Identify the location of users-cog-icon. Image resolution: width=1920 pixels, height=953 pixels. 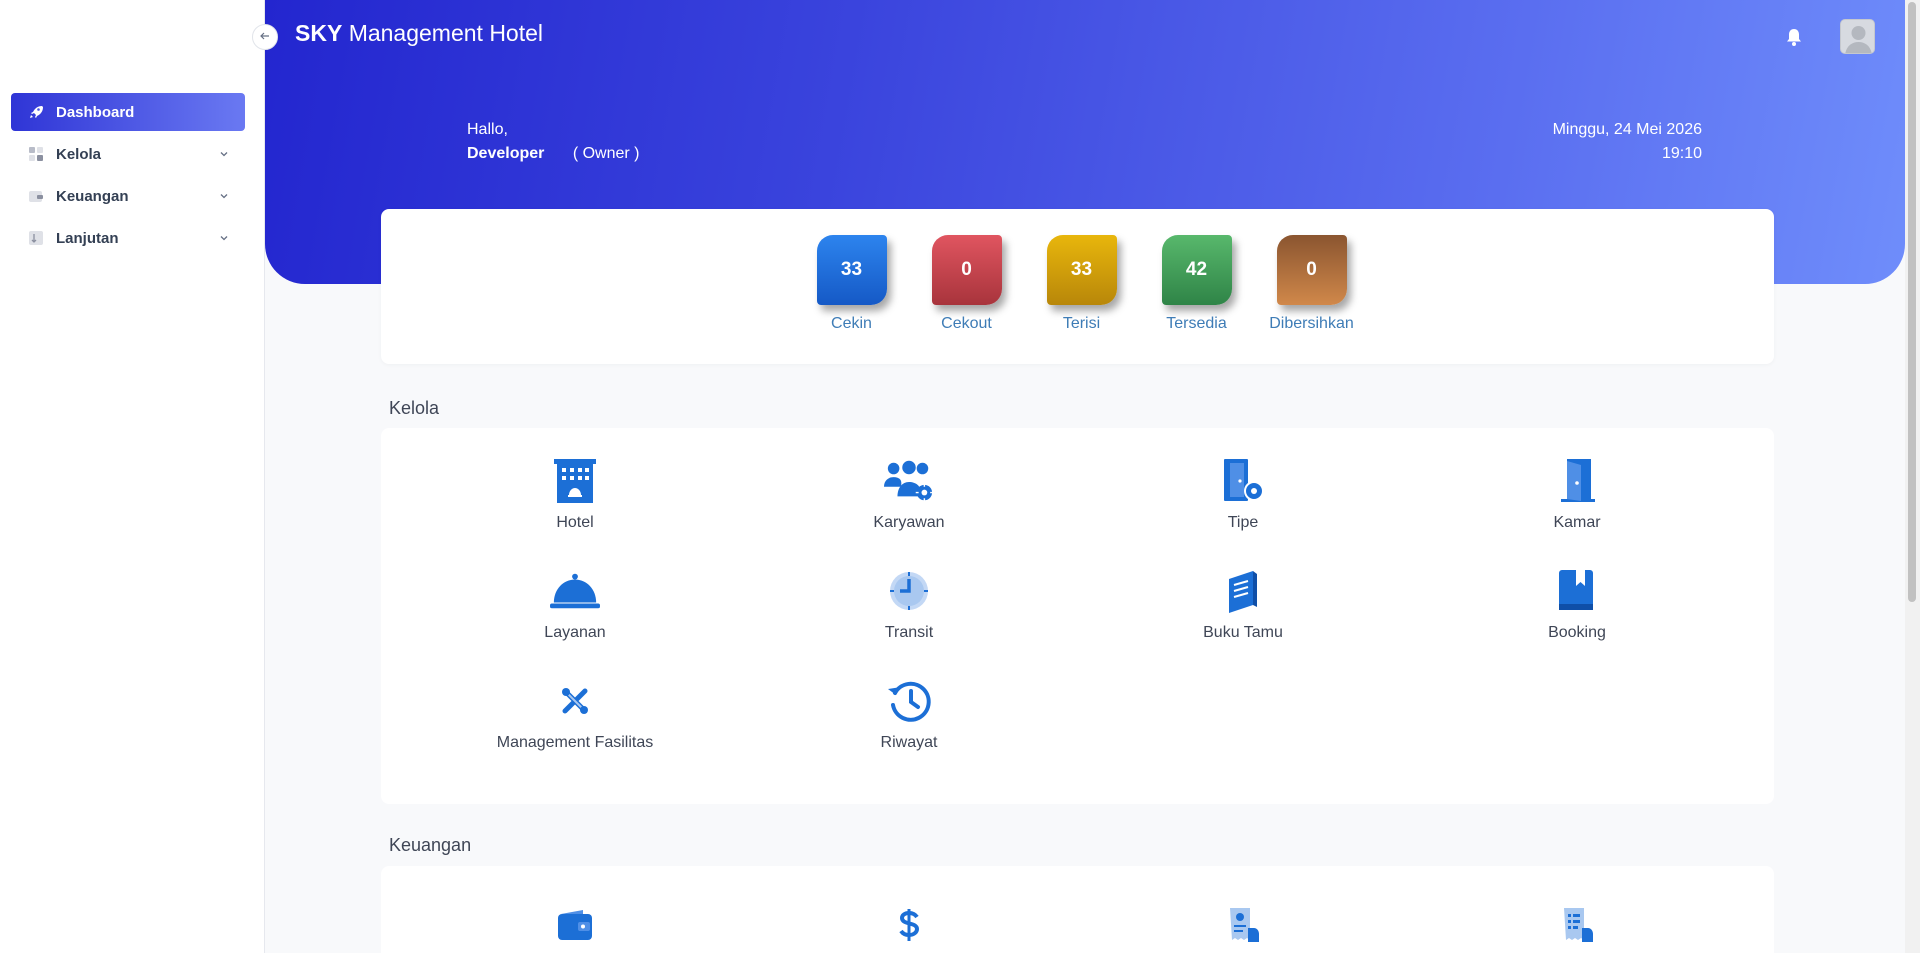
(909, 481).